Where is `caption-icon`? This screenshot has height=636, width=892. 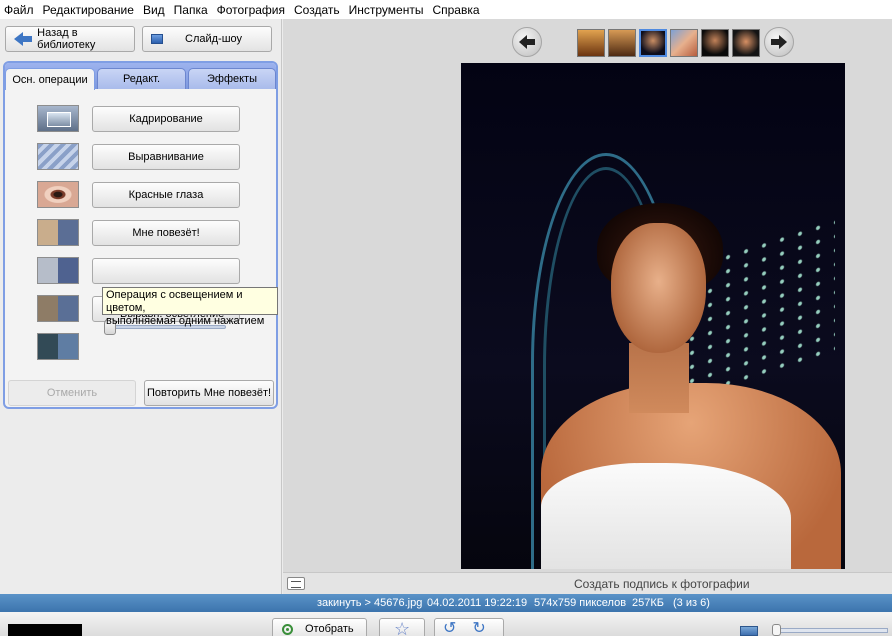
caption-icon is located at coordinates (296, 583).